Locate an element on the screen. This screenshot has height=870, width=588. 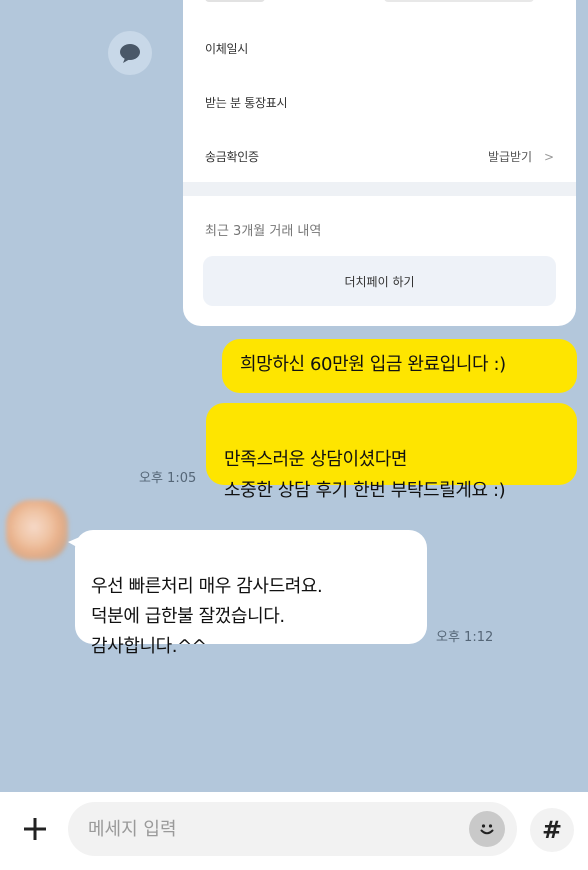
message-timestamp: 오후 1:12 is located at coordinates (465, 637).